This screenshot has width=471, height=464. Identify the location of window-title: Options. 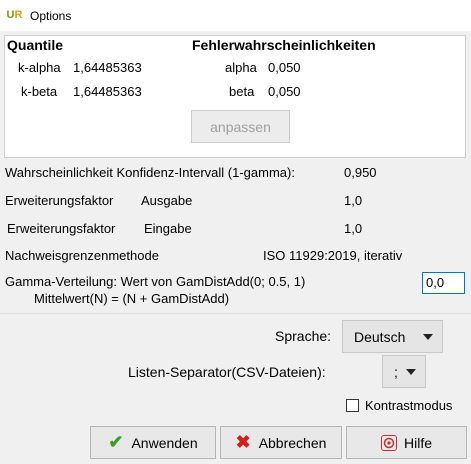
(51, 16).